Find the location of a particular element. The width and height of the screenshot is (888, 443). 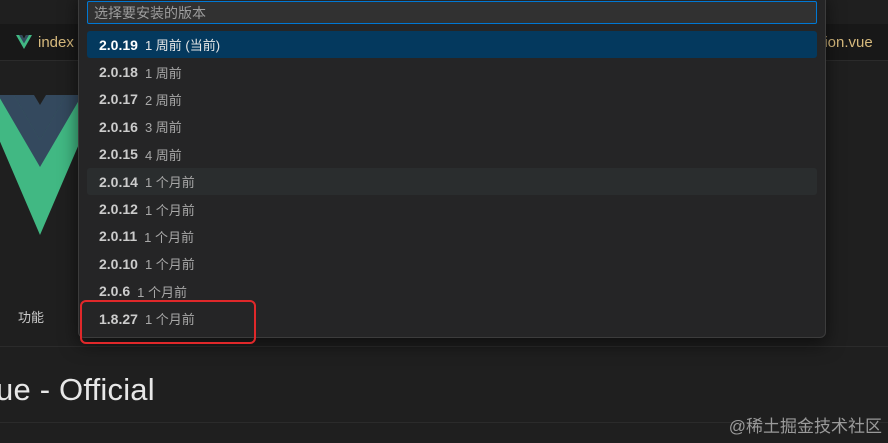

watermark: @稀土掘金技术社区 is located at coordinates (805, 426).